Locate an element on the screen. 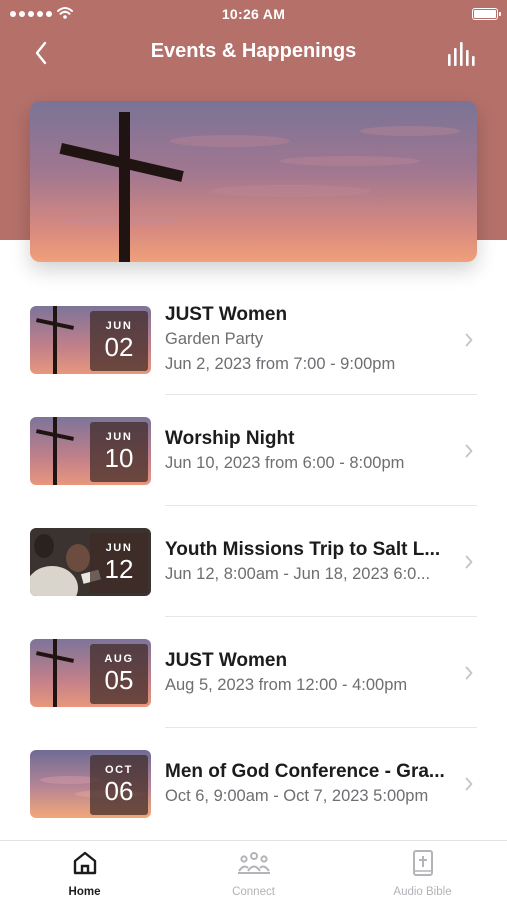 Image resolution: width=507 pixels, height=900 pixels. home-icon is located at coordinates (84, 863).